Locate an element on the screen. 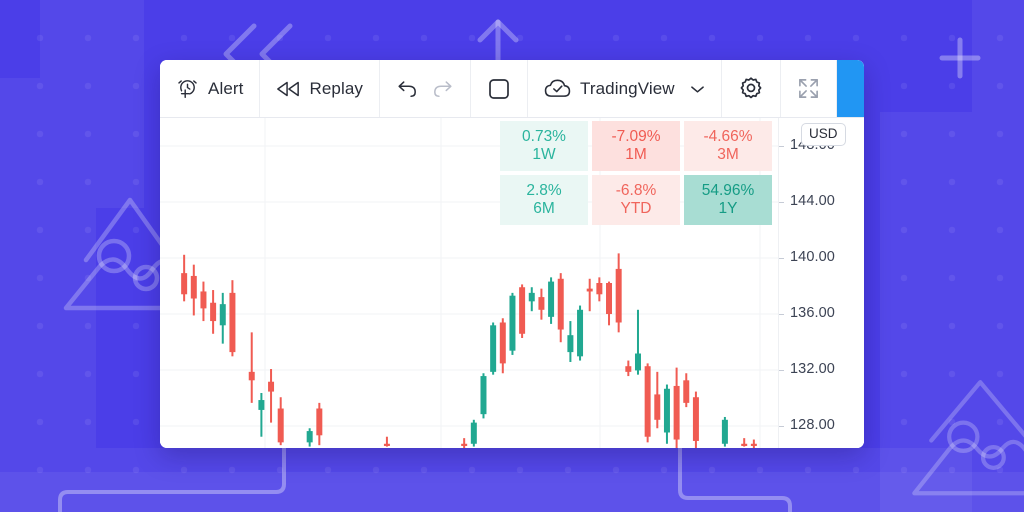  price-axis: USD 148.00144.00140.00136.00132.00128.00 is located at coordinates (821, 283).